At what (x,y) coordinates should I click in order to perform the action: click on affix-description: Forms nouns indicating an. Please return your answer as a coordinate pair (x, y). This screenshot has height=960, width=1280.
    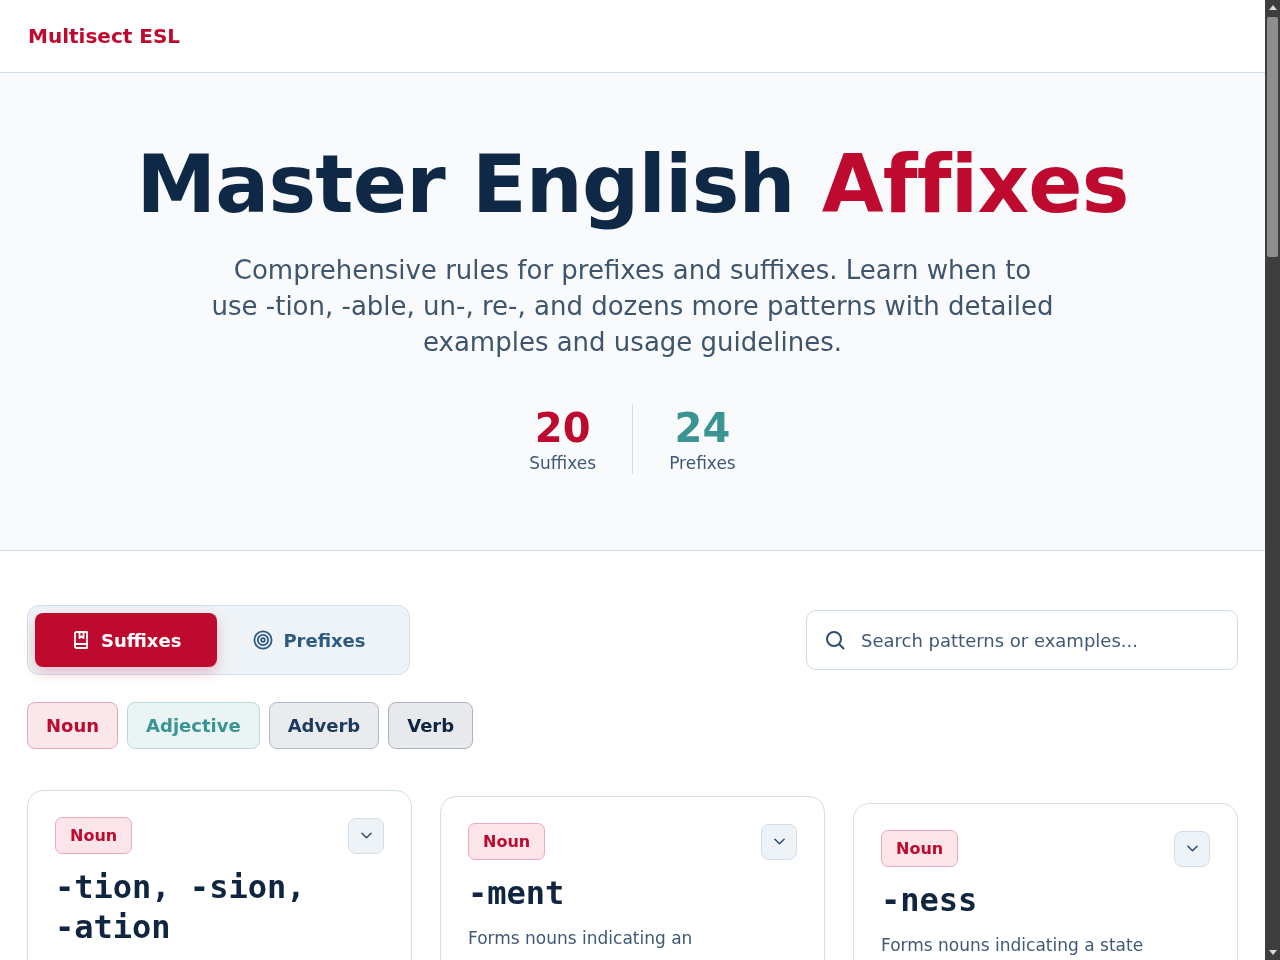
    Looking at the image, I should click on (581, 938).